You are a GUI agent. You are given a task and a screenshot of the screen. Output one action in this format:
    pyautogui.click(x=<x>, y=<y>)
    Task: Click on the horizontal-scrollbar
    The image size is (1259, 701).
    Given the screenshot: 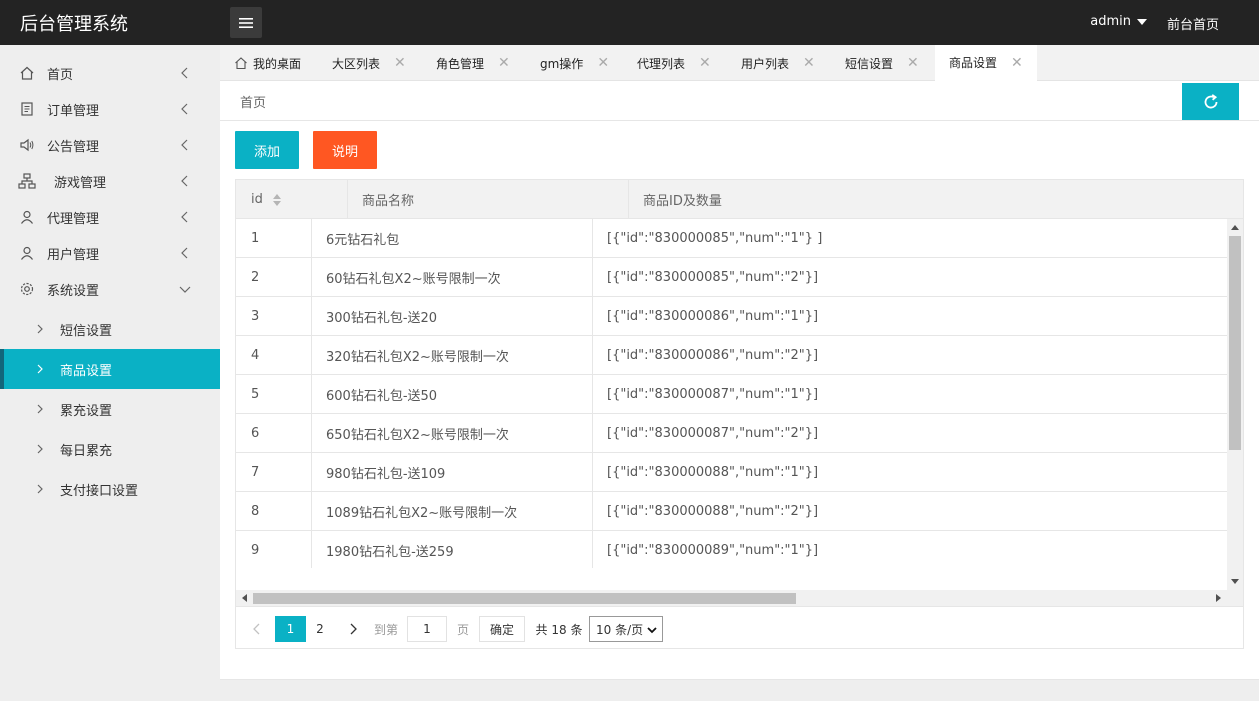 What is the action you would take?
    pyautogui.click(x=731, y=598)
    